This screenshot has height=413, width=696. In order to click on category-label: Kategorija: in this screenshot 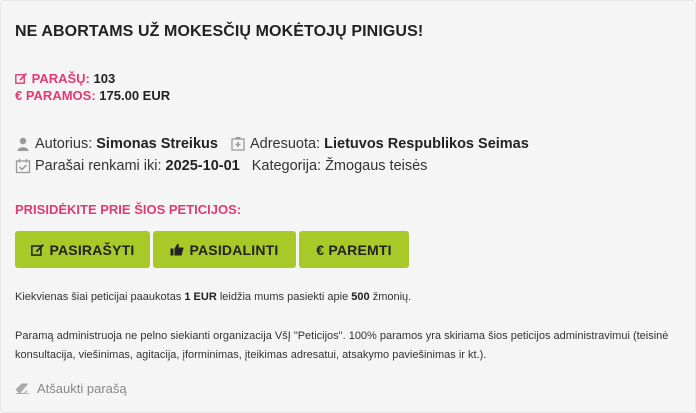, I will do `click(286, 166)`.